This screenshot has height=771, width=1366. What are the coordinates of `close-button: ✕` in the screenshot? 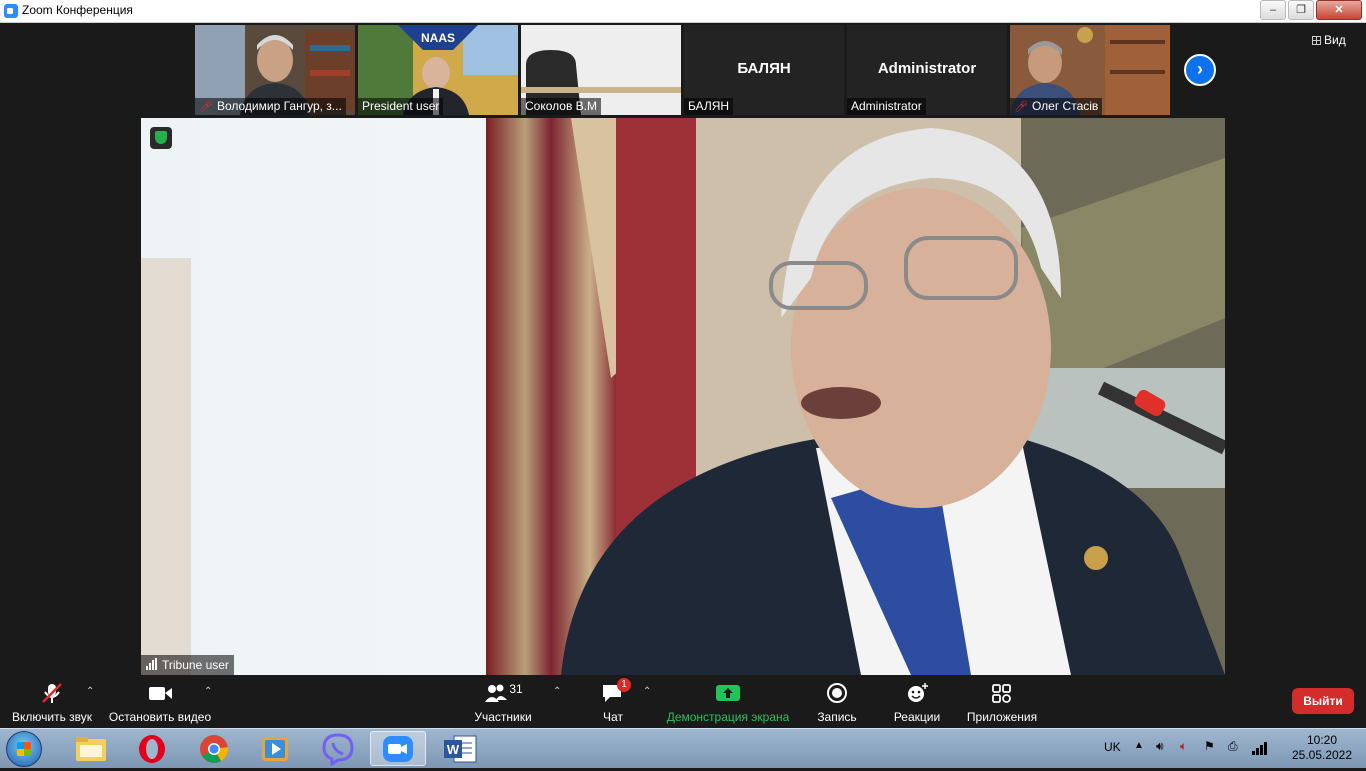 It's located at (1339, 10).